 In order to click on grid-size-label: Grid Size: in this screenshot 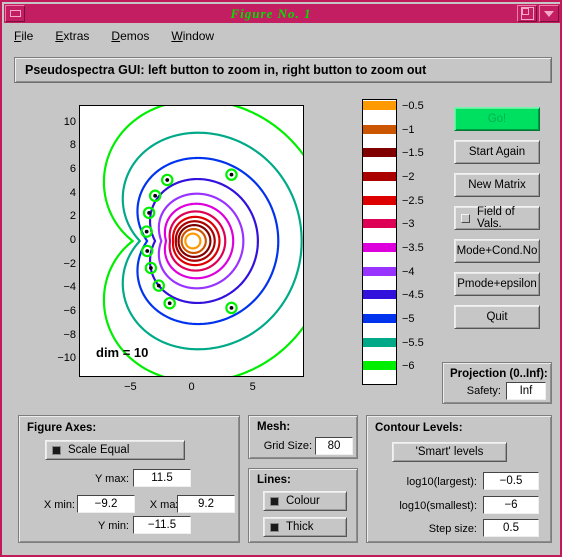, I will do `click(287, 446)`.